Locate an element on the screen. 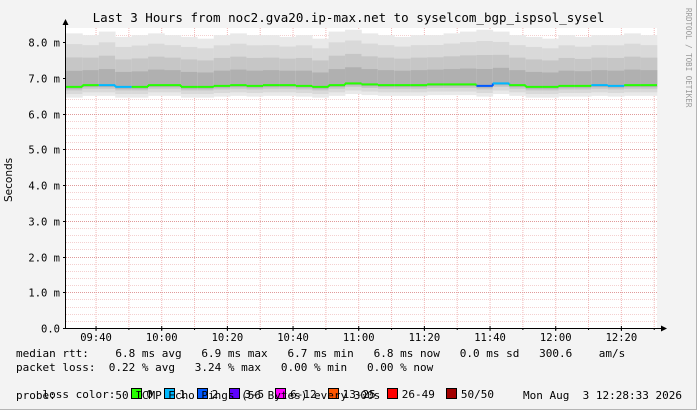 Image resolution: width=697 pixels, height=414 pixels. y-tick-label: 0.0 is located at coordinates (50, 330).